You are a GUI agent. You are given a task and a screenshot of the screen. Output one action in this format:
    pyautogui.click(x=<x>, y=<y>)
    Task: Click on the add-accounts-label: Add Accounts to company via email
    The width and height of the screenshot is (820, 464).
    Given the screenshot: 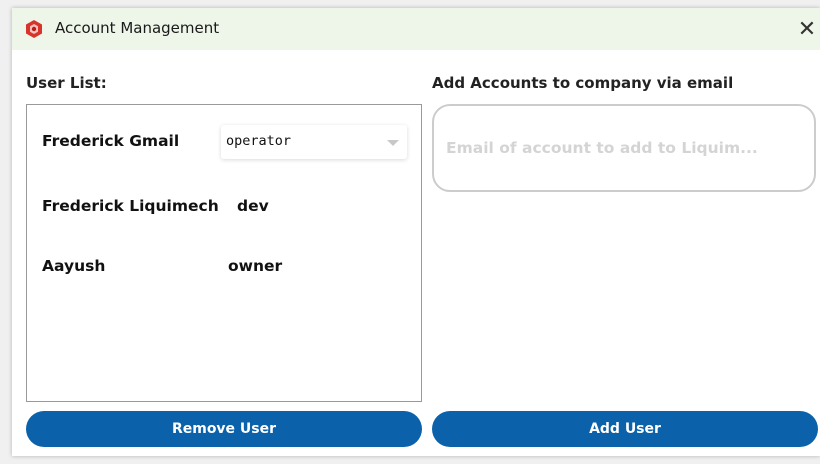 What is the action you would take?
    pyautogui.click(x=583, y=83)
    